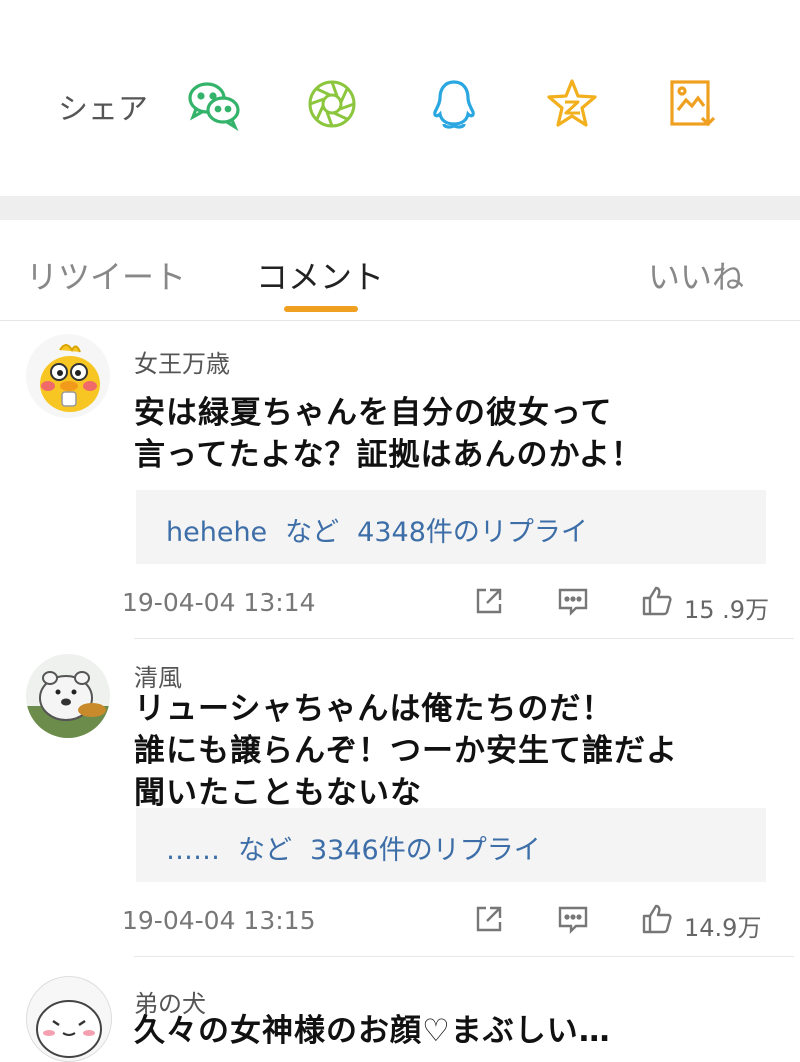 The width and height of the screenshot is (800, 1062). I want to click on reply-count: 4348件のリプライ, so click(472, 532).